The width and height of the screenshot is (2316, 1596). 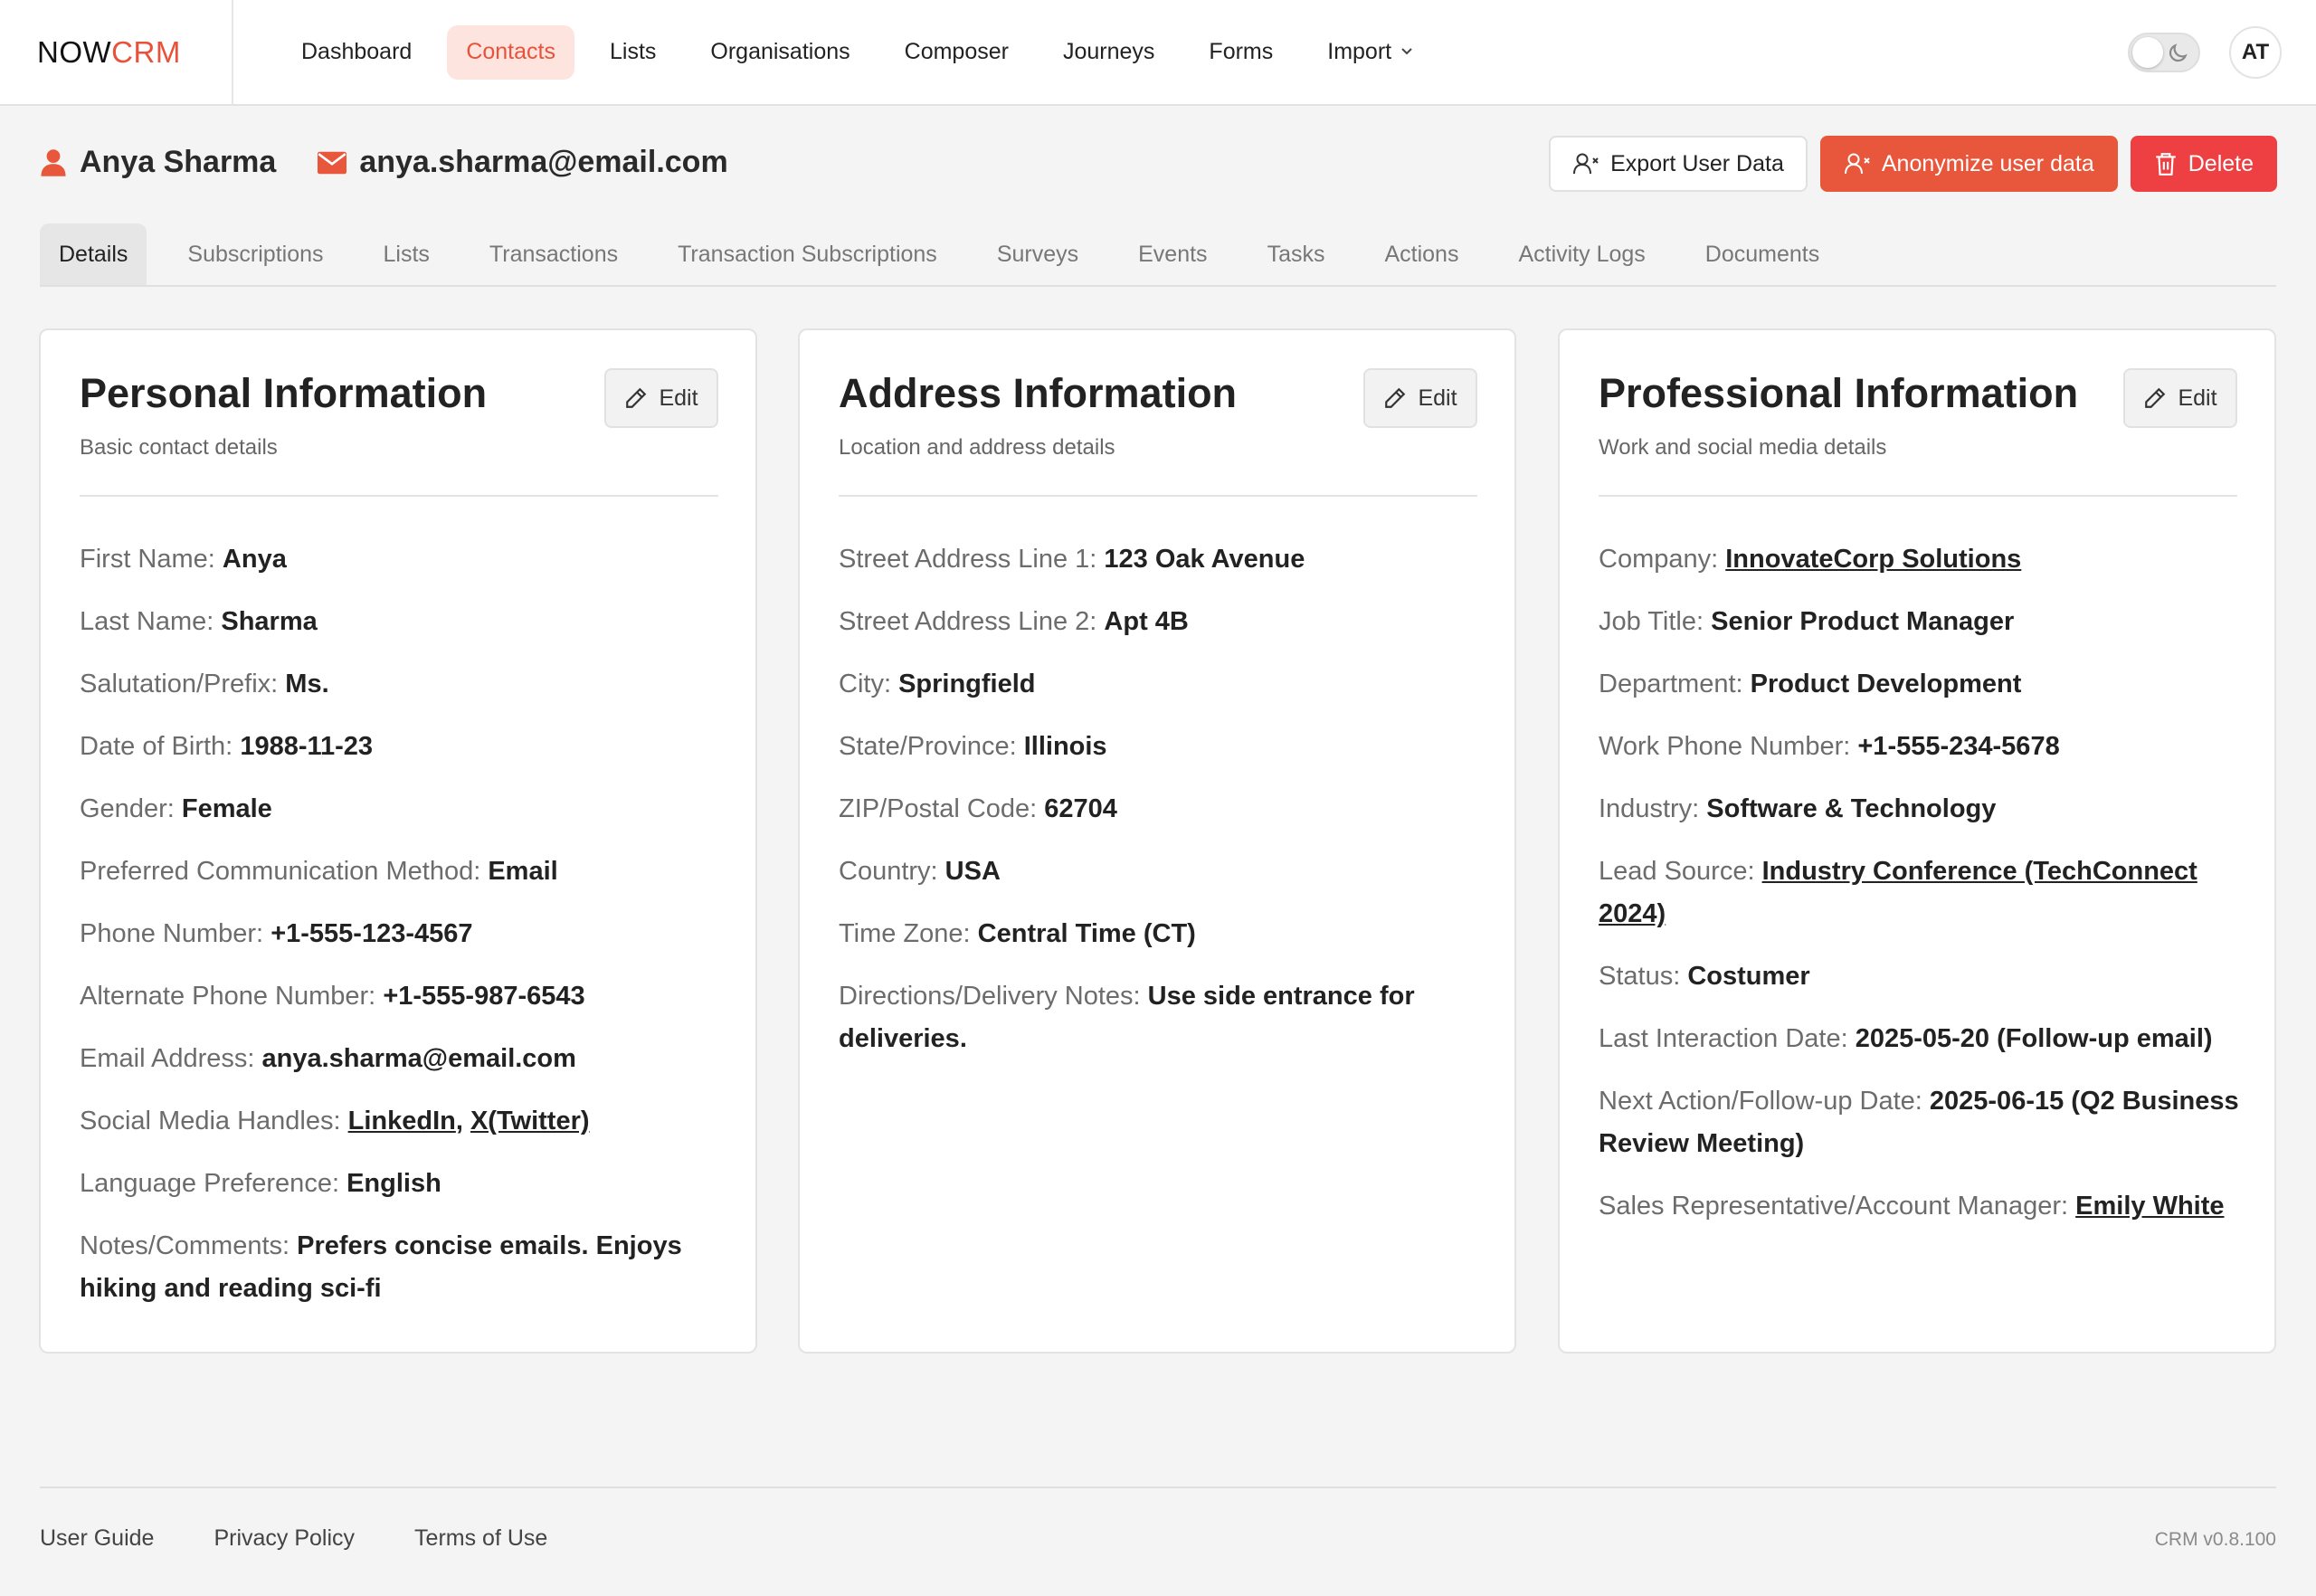 What do you see at coordinates (147, 621) in the screenshot?
I see `field-label: Last Name:` at bounding box center [147, 621].